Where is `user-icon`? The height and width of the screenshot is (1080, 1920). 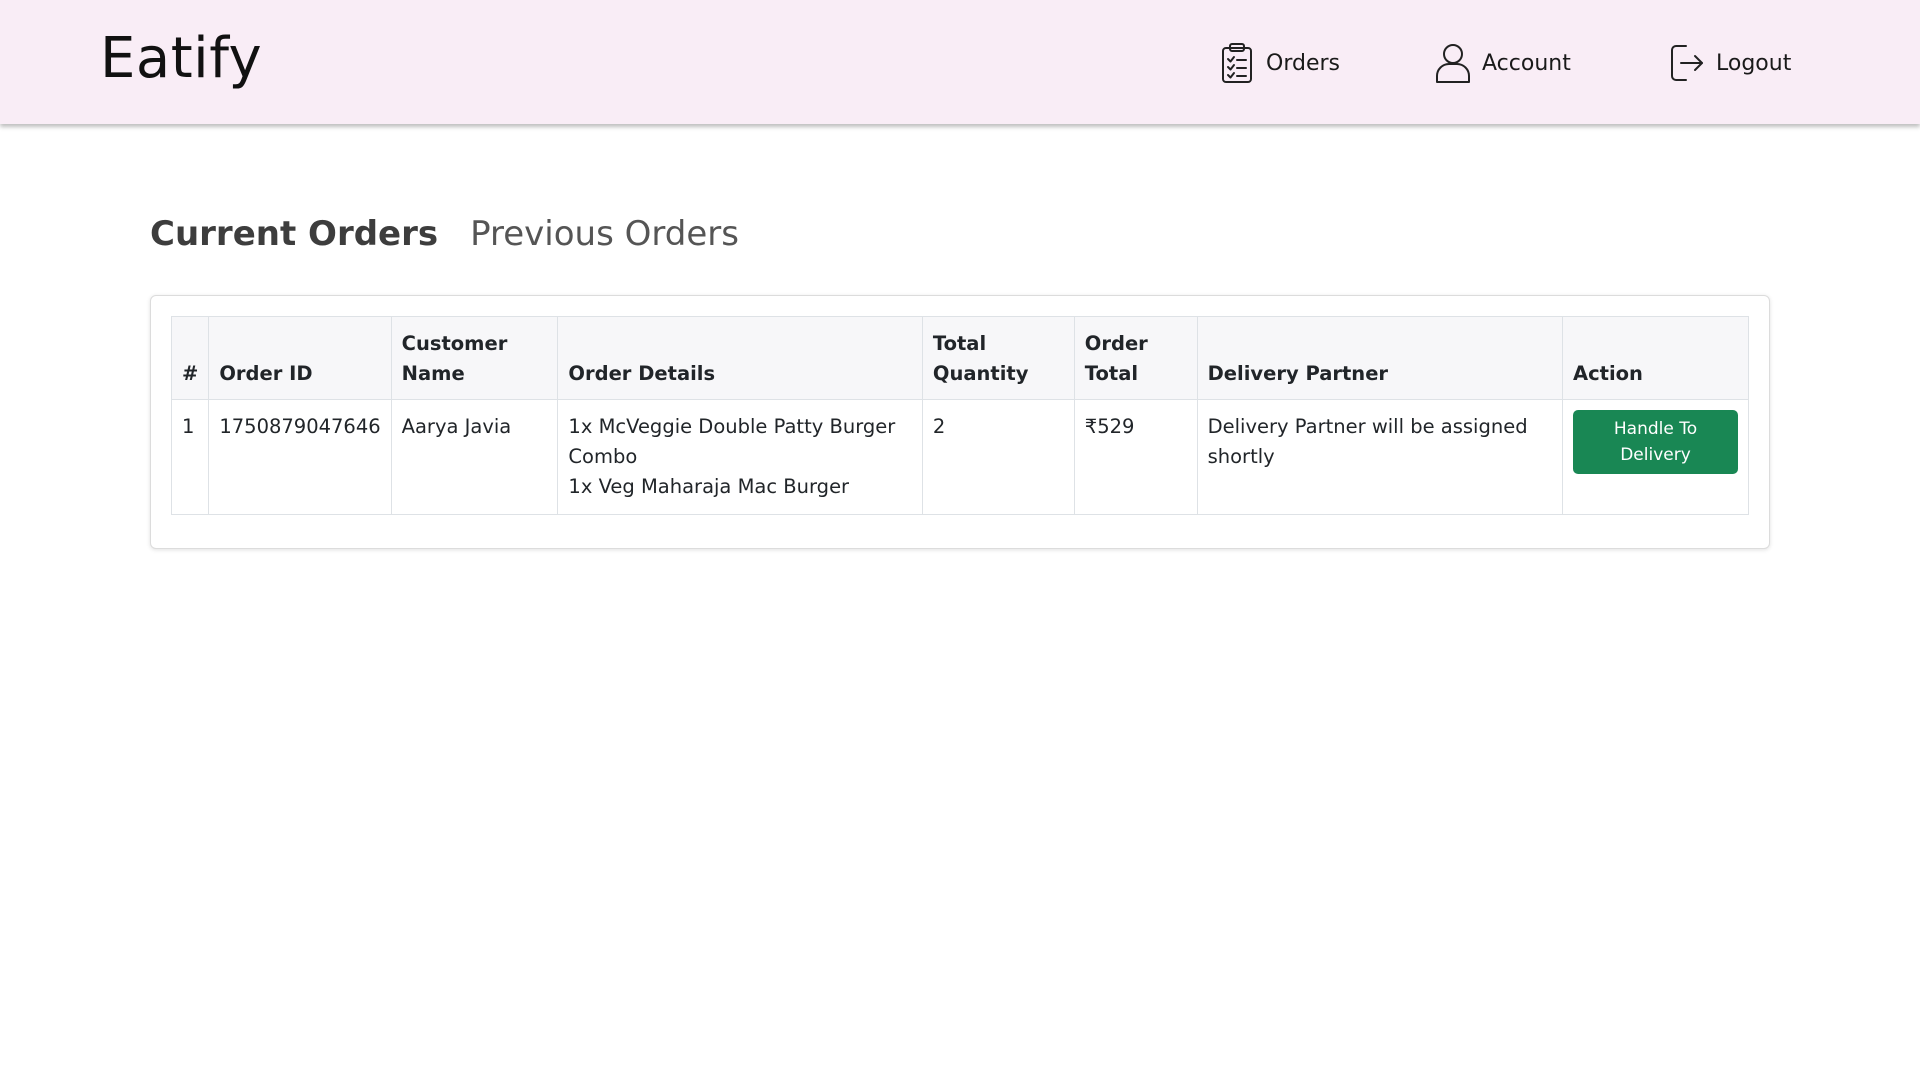 user-icon is located at coordinates (1453, 63).